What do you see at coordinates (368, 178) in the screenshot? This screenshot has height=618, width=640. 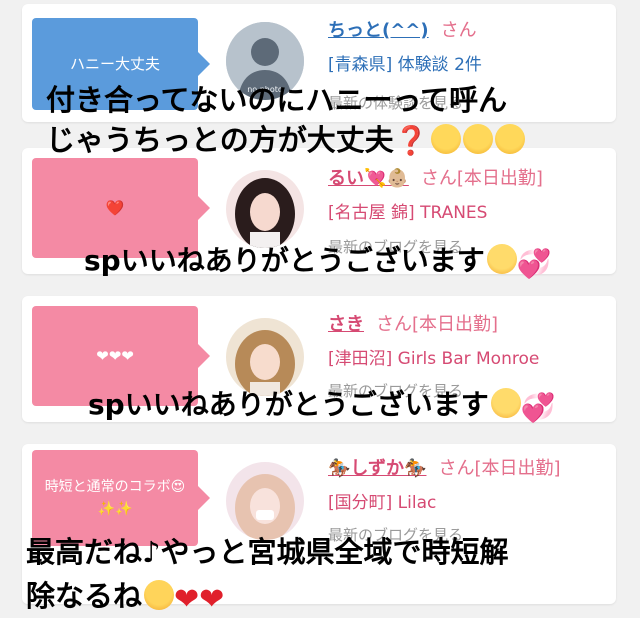 I see `cast-name-link: るい💘👶🏼` at bounding box center [368, 178].